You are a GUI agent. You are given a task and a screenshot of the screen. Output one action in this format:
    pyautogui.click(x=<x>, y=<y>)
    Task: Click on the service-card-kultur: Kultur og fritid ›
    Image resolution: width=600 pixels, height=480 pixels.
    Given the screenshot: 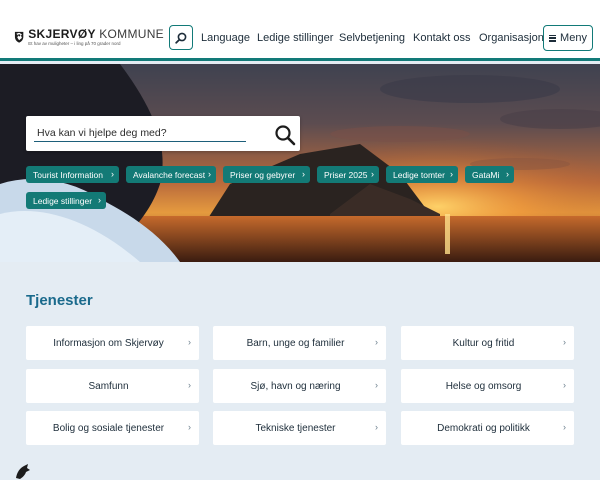 What is the action you would take?
    pyautogui.click(x=487, y=343)
    